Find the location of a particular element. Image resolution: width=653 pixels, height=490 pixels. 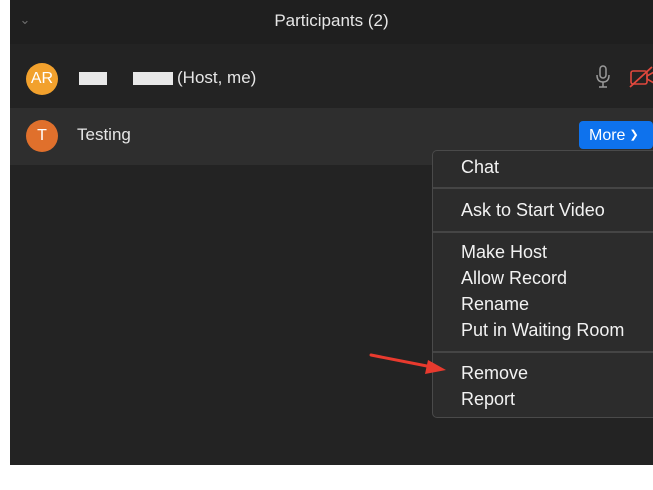

avatar: AR is located at coordinates (42, 79).